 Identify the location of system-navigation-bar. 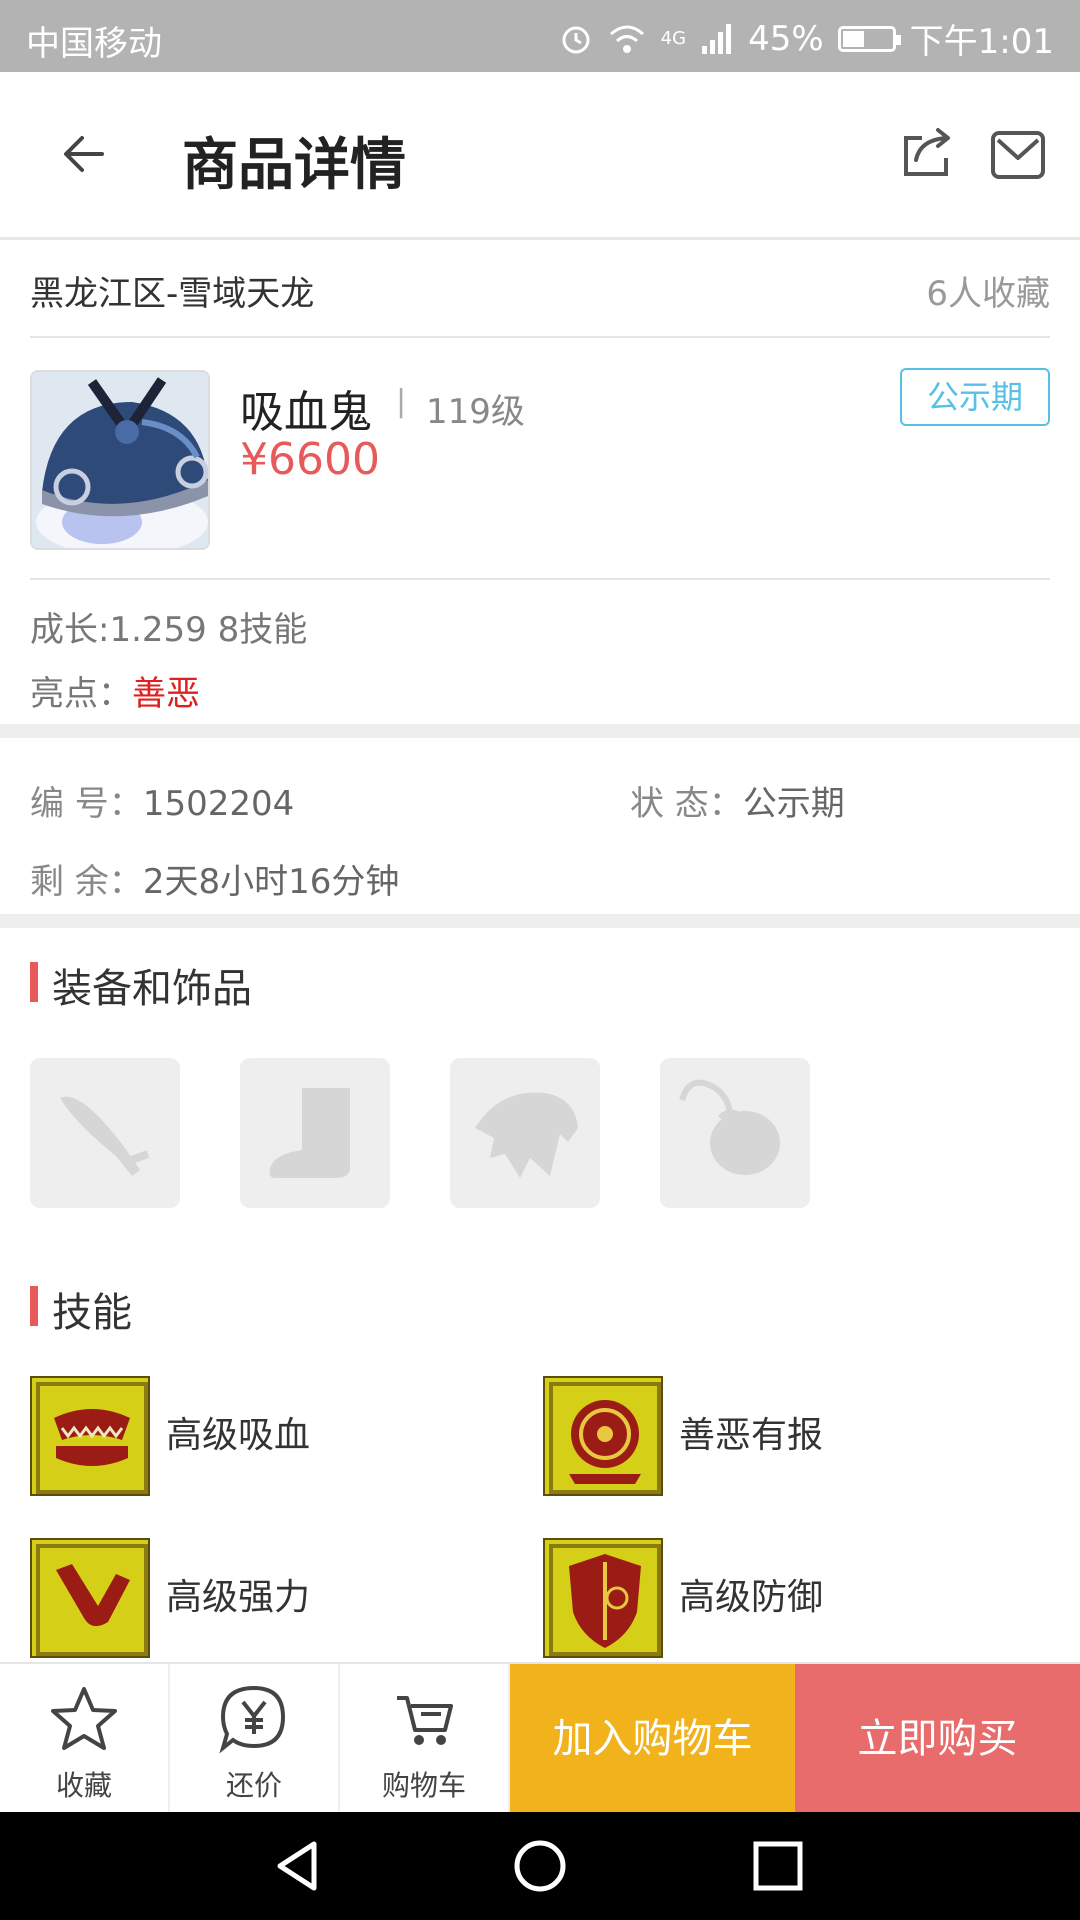
(540, 1866).